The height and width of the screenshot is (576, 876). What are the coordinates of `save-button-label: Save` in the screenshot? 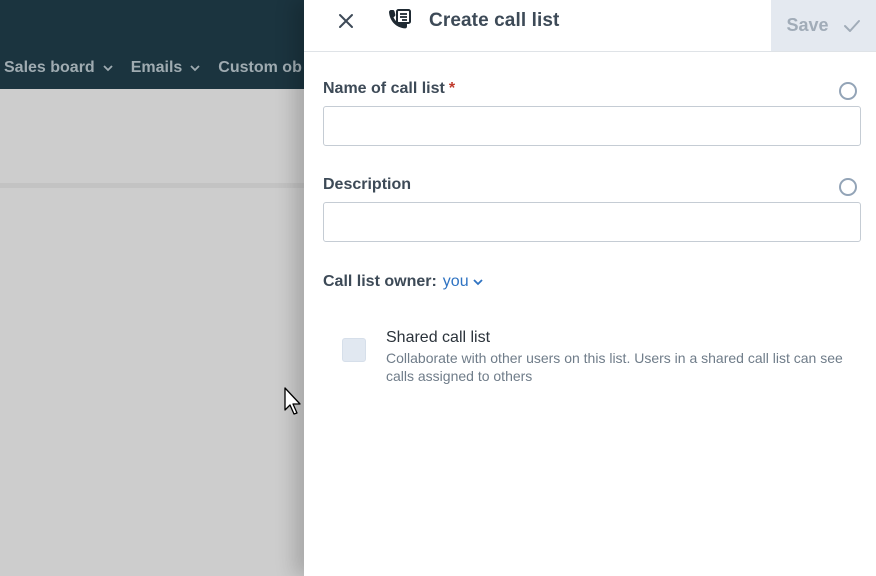 It's located at (807, 25).